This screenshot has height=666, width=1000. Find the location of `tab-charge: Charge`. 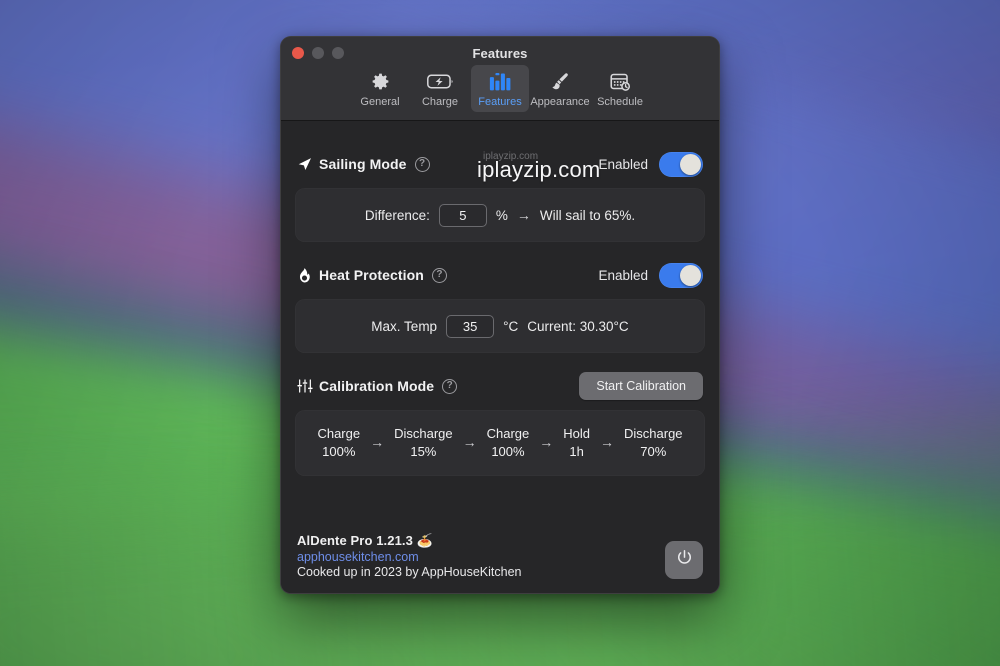

tab-charge: Charge is located at coordinates (440, 88).